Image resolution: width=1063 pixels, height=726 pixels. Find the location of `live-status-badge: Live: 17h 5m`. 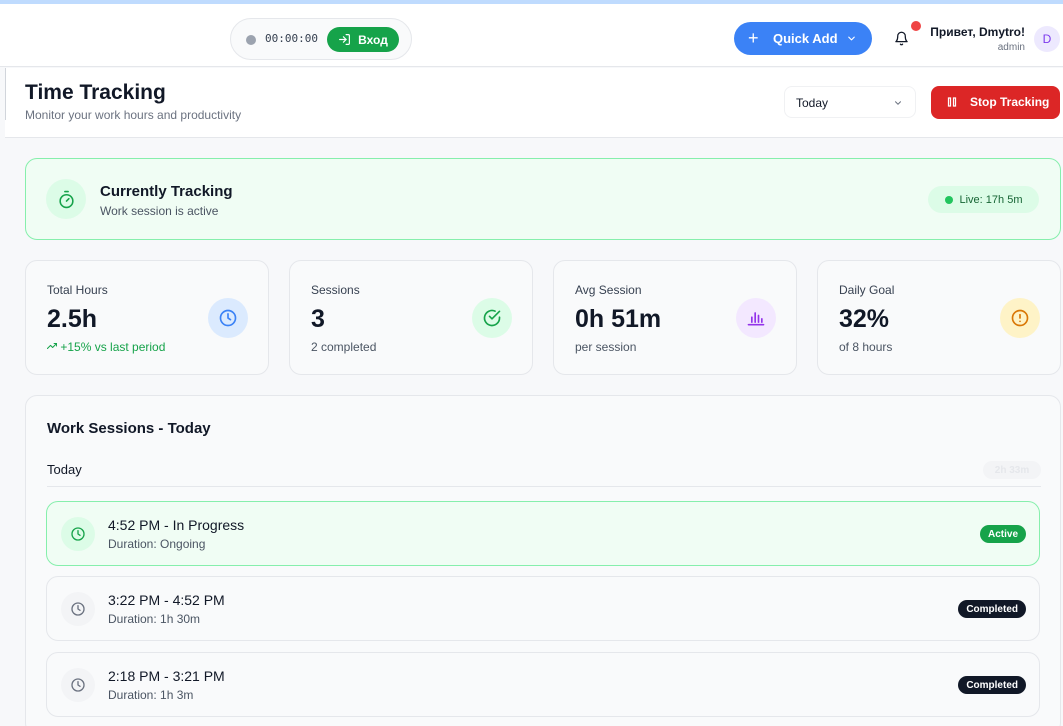

live-status-badge: Live: 17h 5m is located at coordinates (983, 199).